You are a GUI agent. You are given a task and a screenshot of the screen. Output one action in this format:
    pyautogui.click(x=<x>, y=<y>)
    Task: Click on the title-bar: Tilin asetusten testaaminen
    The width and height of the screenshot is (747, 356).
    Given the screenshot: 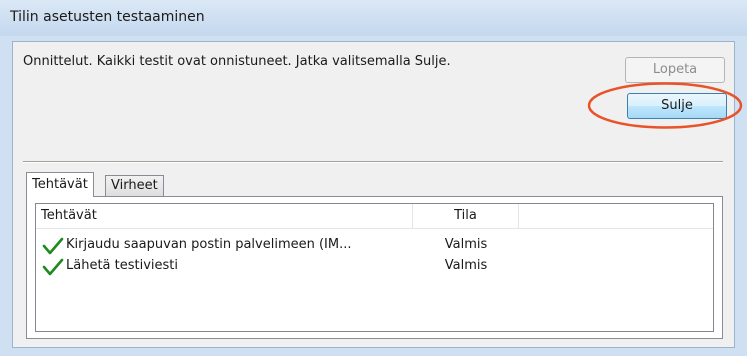 What is the action you would take?
    pyautogui.click(x=373, y=18)
    